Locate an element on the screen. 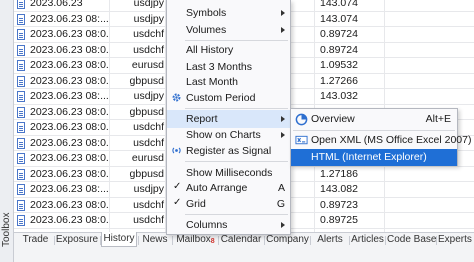  row-price: 1.09532 is located at coordinates (339, 65).